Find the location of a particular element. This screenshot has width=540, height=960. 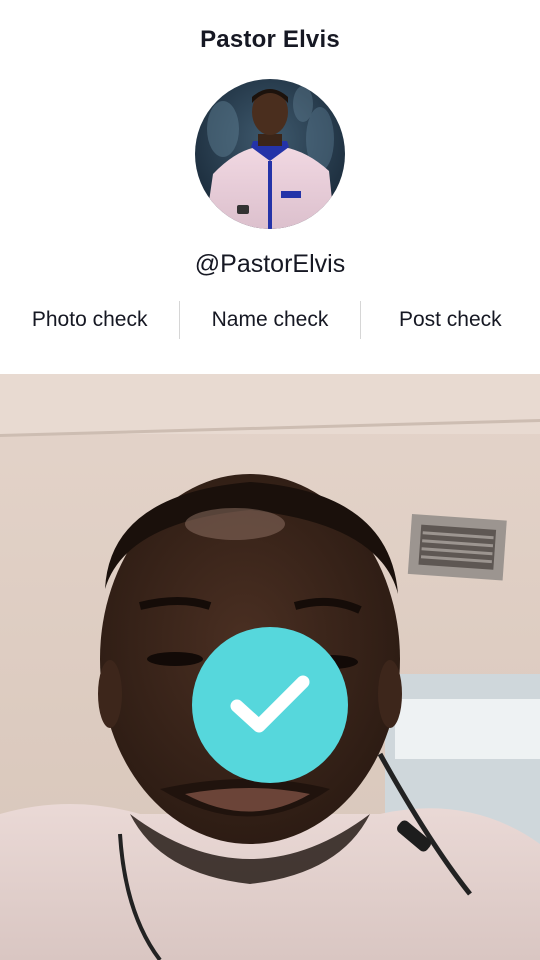

tab-name-check: Name check is located at coordinates (269, 320).